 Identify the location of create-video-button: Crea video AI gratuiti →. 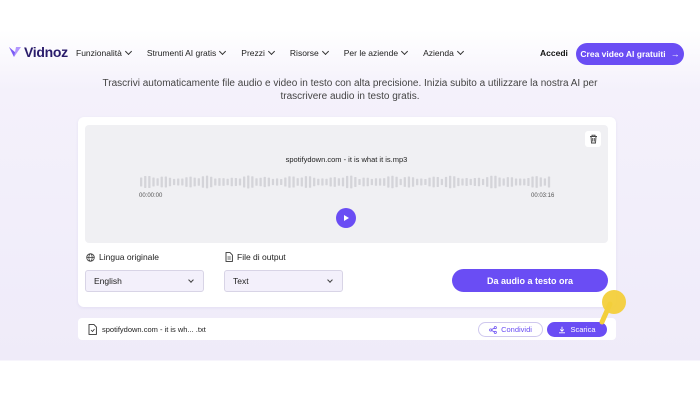
(630, 54).